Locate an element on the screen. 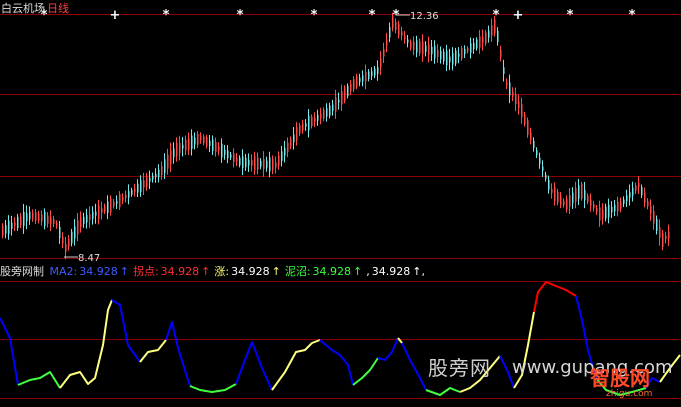 The image size is (681, 407). indicator-item-label: 泥沼: is located at coordinates (297, 271).